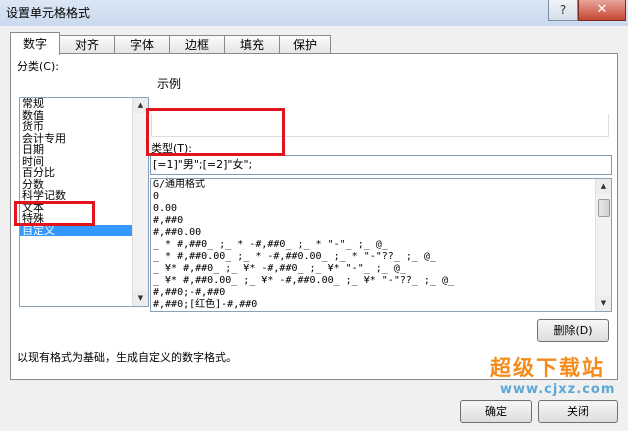  Describe the element at coordinates (48, 13) in the screenshot. I see `window-title: 设置单元格格式` at that location.